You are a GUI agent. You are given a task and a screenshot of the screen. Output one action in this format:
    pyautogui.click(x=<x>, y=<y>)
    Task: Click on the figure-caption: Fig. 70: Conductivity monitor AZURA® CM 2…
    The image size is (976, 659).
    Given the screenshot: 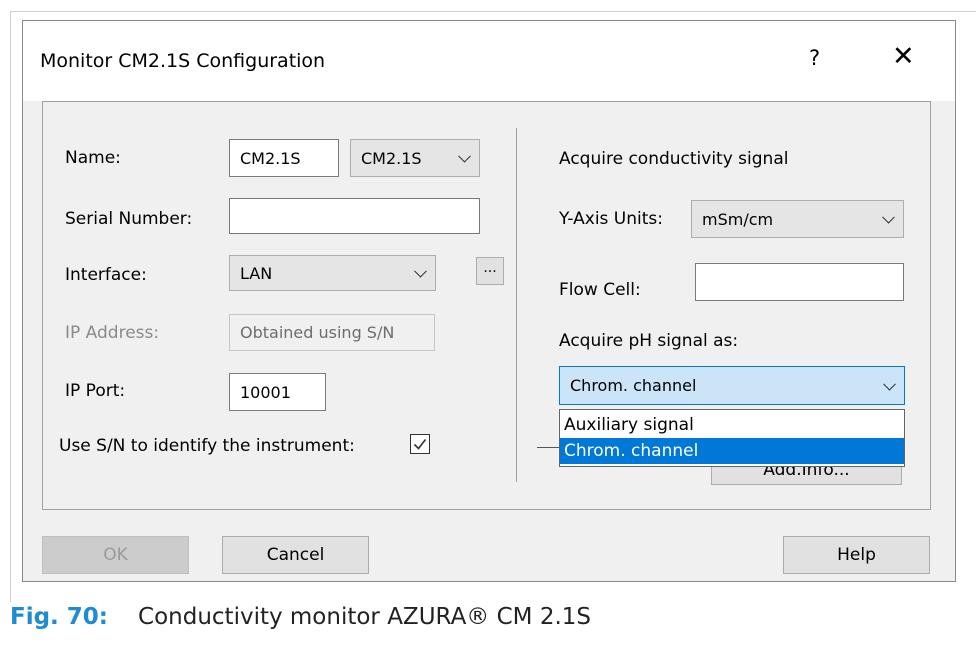 What is the action you would take?
    pyautogui.click(x=300, y=617)
    